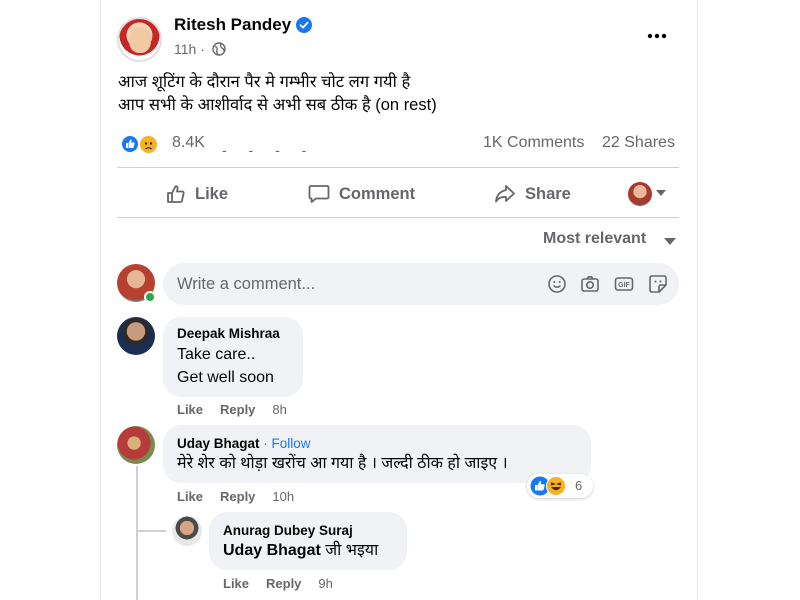 The width and height of the screenshot is (800, 600). What do you see at coordinates (139, 39) in the screenshot?
I see `author-avatar` at bounding box center [139, 39].